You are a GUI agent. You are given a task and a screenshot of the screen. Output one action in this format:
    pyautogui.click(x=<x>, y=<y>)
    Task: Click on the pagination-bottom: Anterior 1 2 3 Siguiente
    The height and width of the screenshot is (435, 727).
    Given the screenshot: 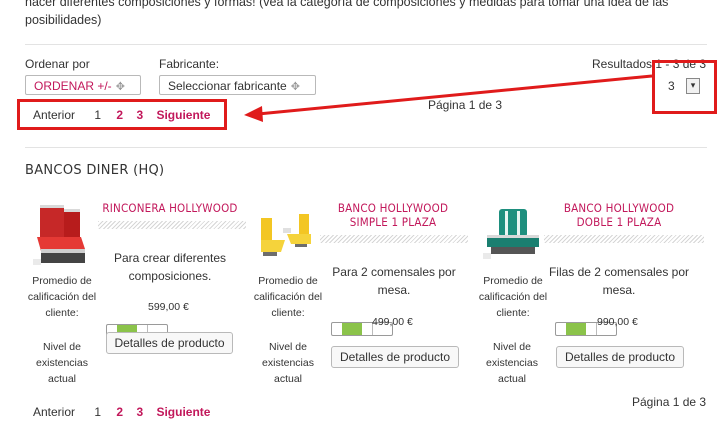 What is the action you would take?
    pyautogui.click(x=126, y=412)
    